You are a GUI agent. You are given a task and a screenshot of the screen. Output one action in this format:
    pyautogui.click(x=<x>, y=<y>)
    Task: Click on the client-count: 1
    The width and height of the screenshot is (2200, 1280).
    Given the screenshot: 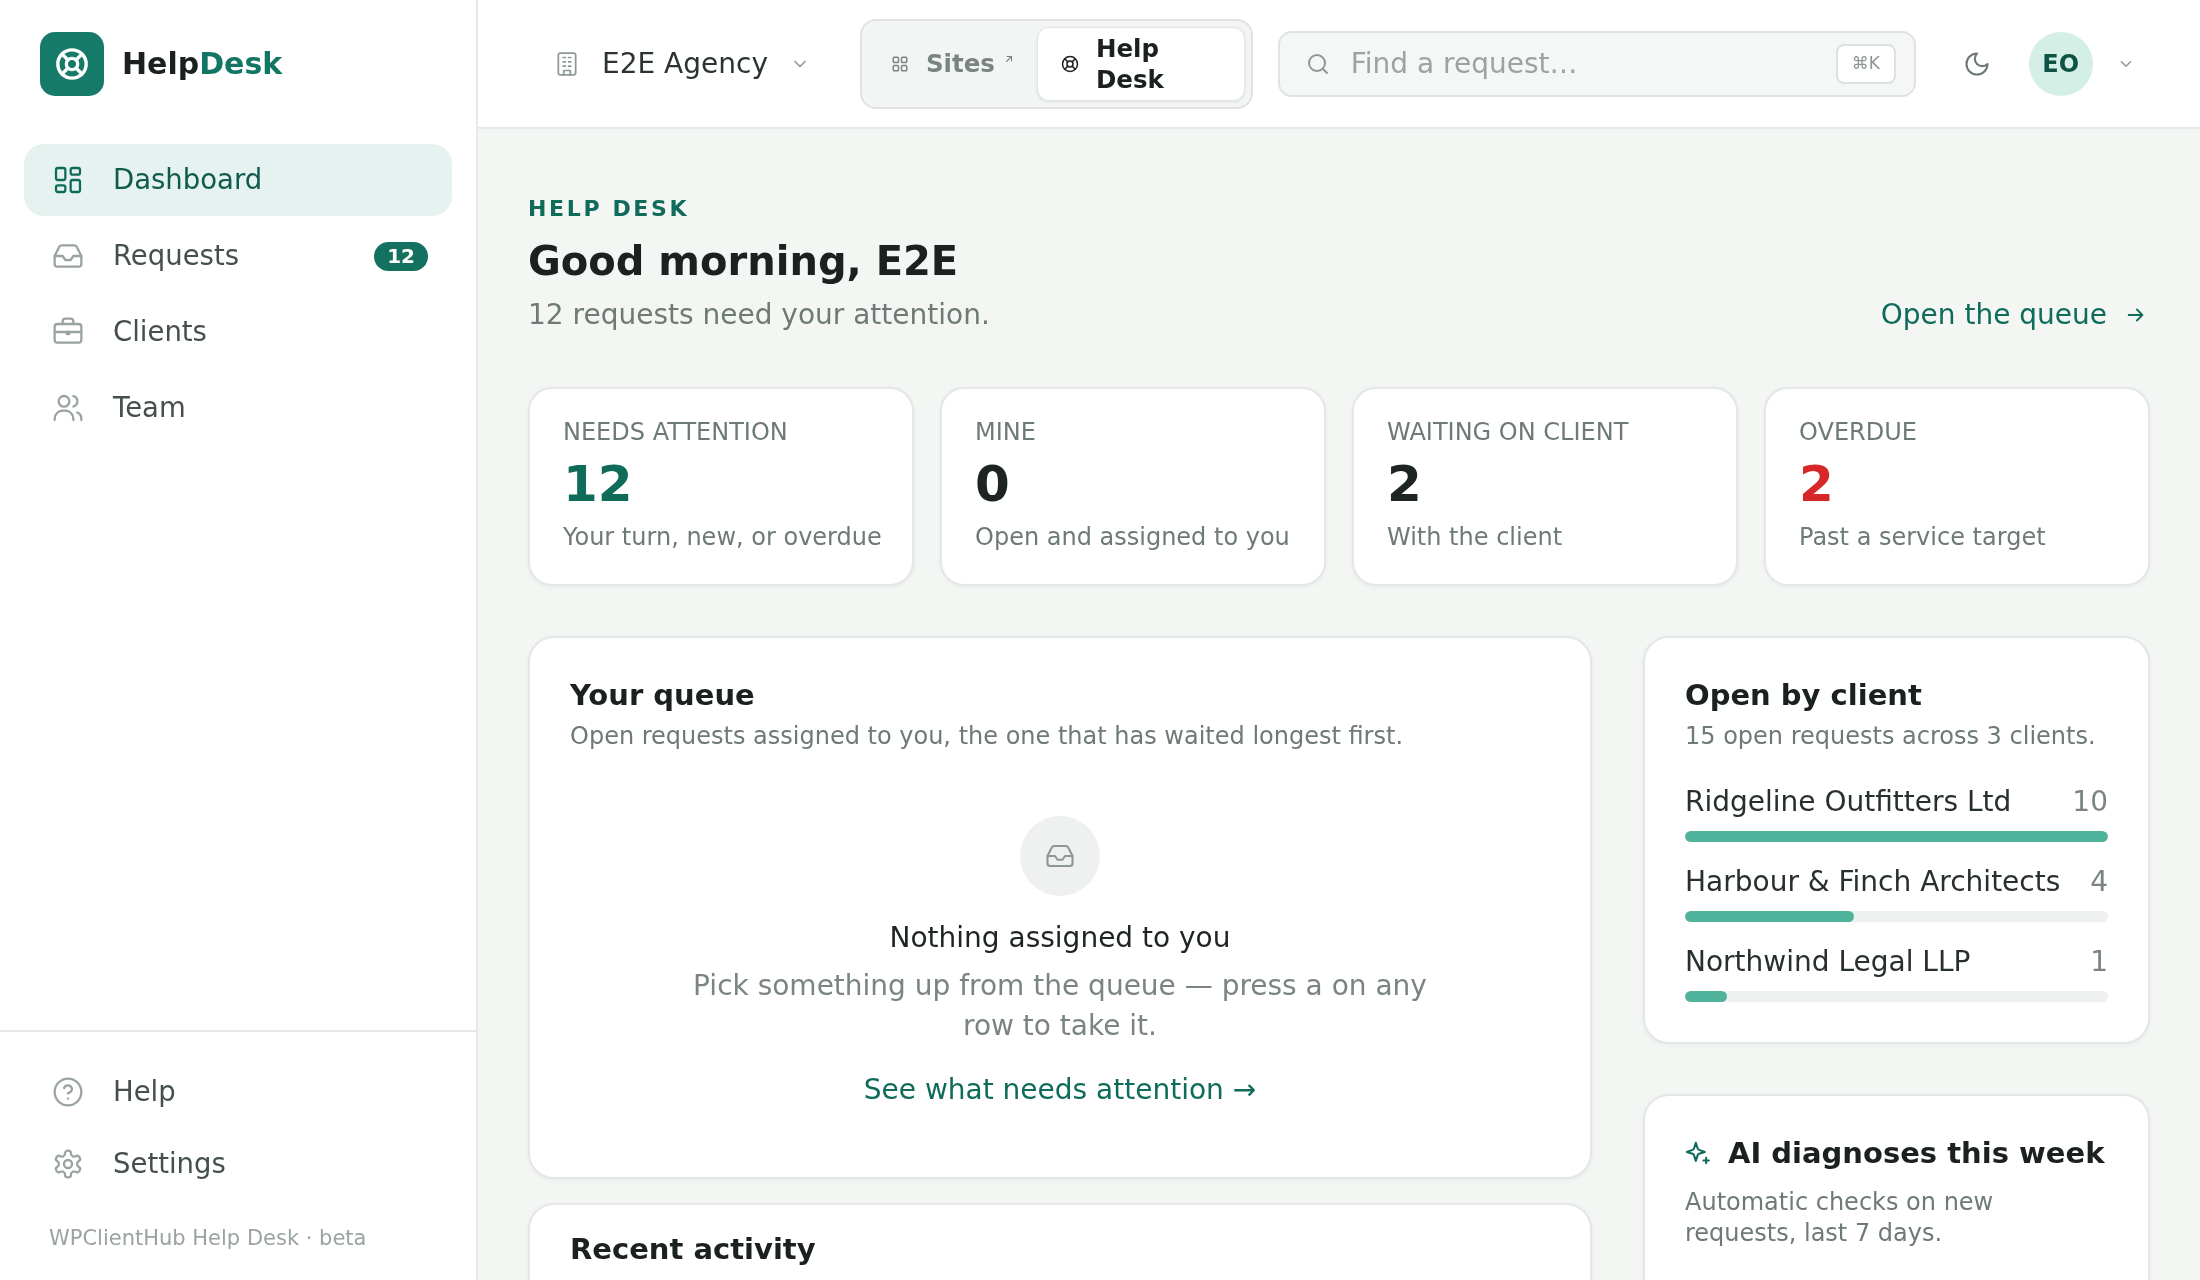 What is the action you would take?
    pyautogui.click(x=2099, y=962)
    